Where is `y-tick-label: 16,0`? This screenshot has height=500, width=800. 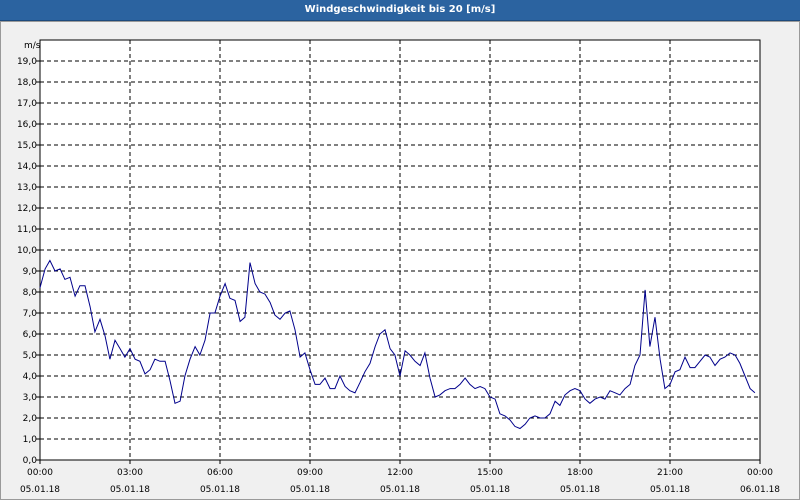 y-tick-label: 16,0 is located at coordinates (27, 125).